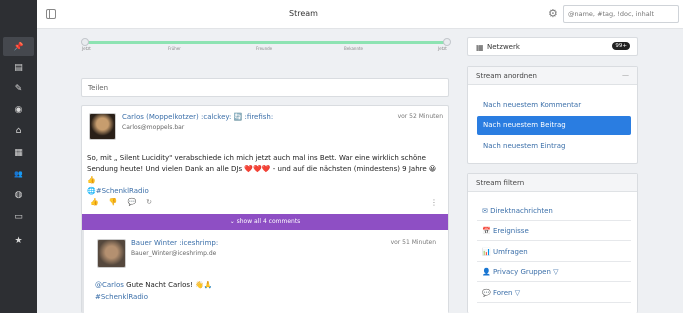 The image size is (683, 313). What do you see at coordinates (51, 14) in the screenshot?
I see `sidebar-toggle-icon` at bounding box center [51, 14].